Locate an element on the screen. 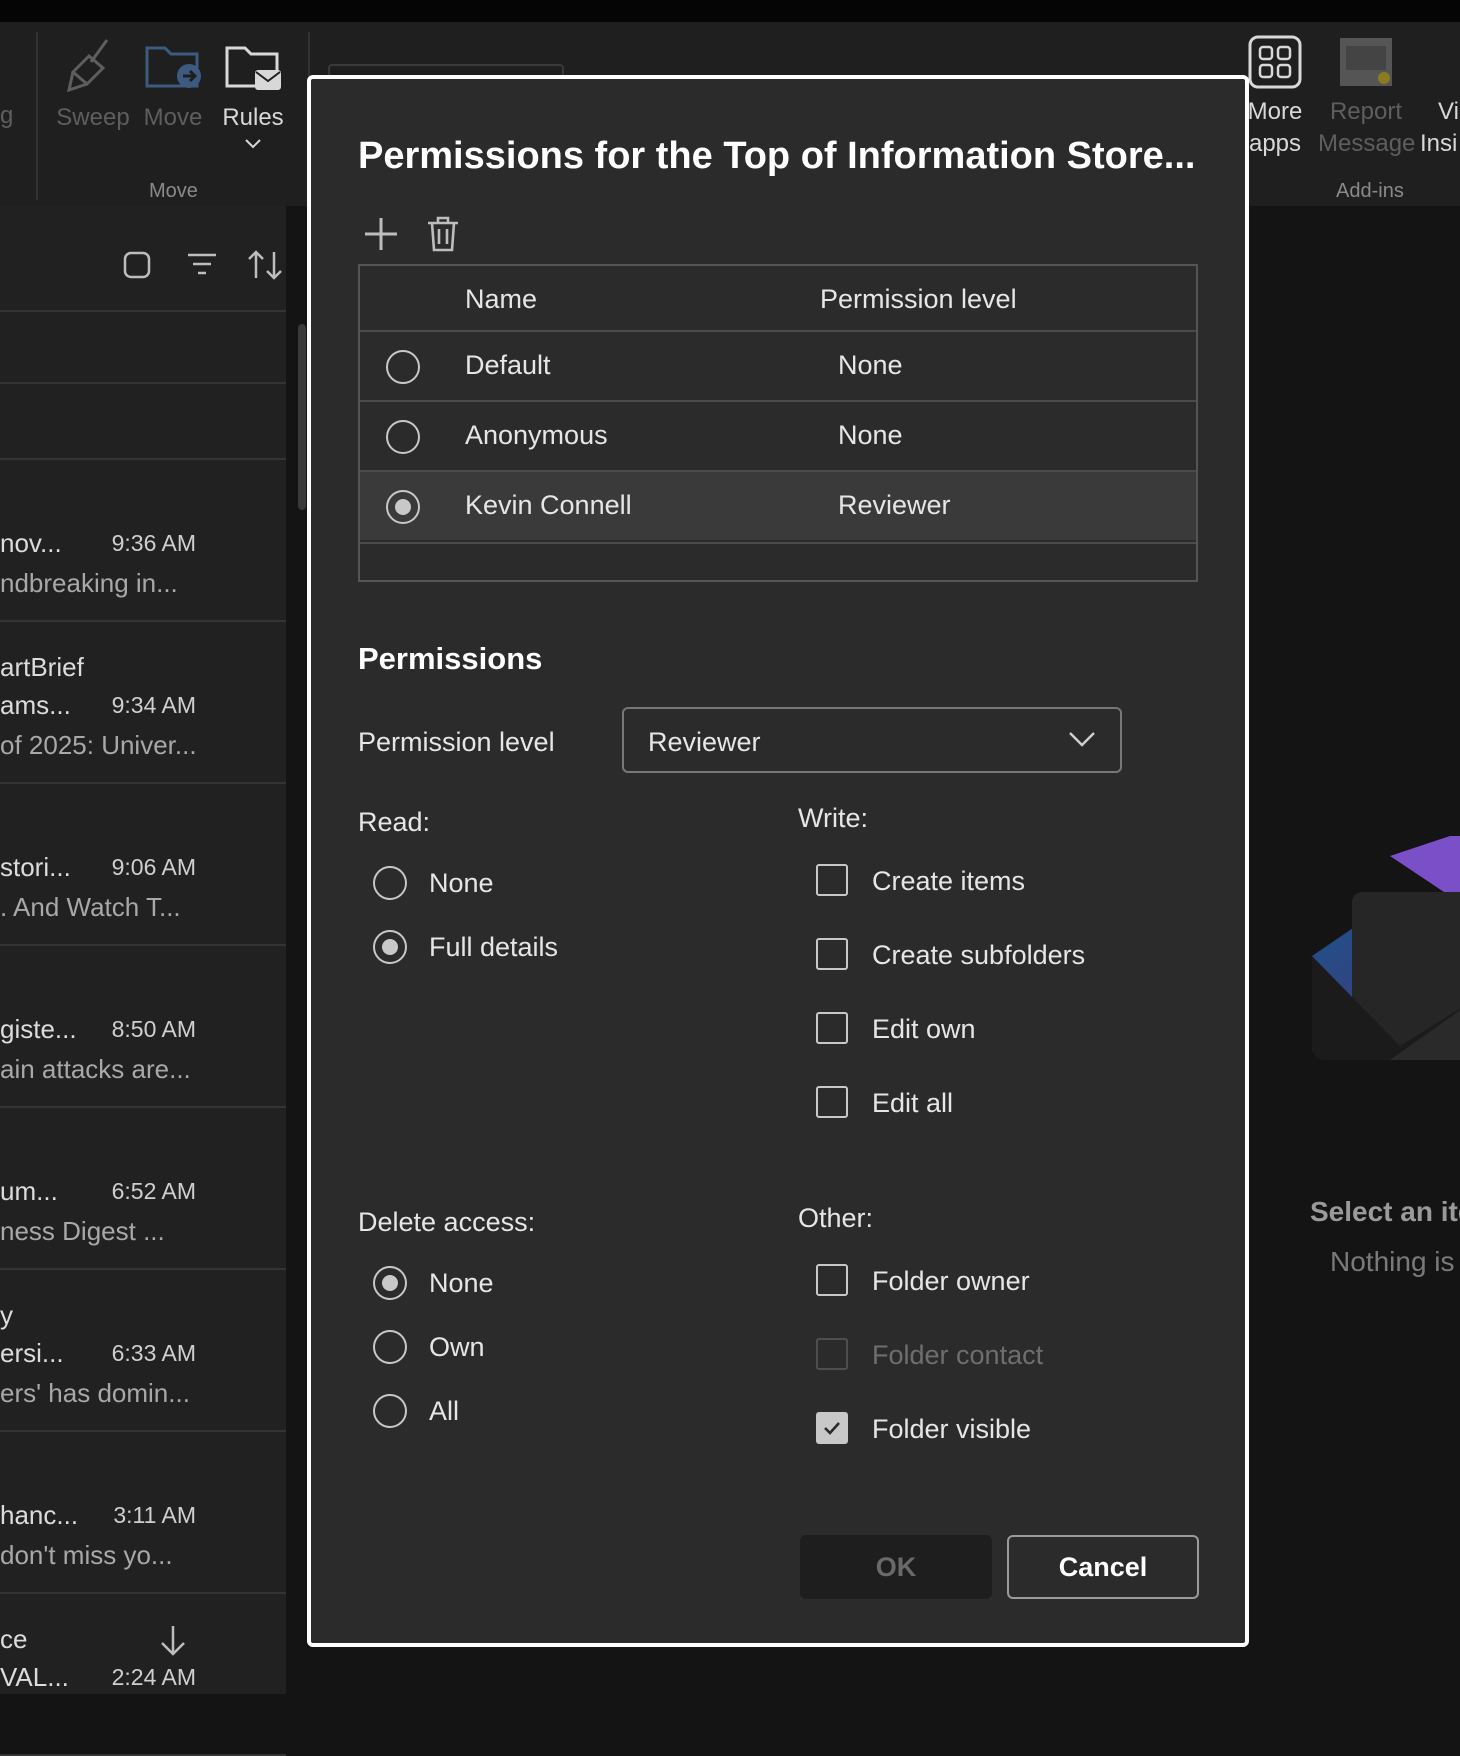 Image resolution: width=1460 pixels, height=1756 pixels. row-name: Default is located at coordinates (508, 365).